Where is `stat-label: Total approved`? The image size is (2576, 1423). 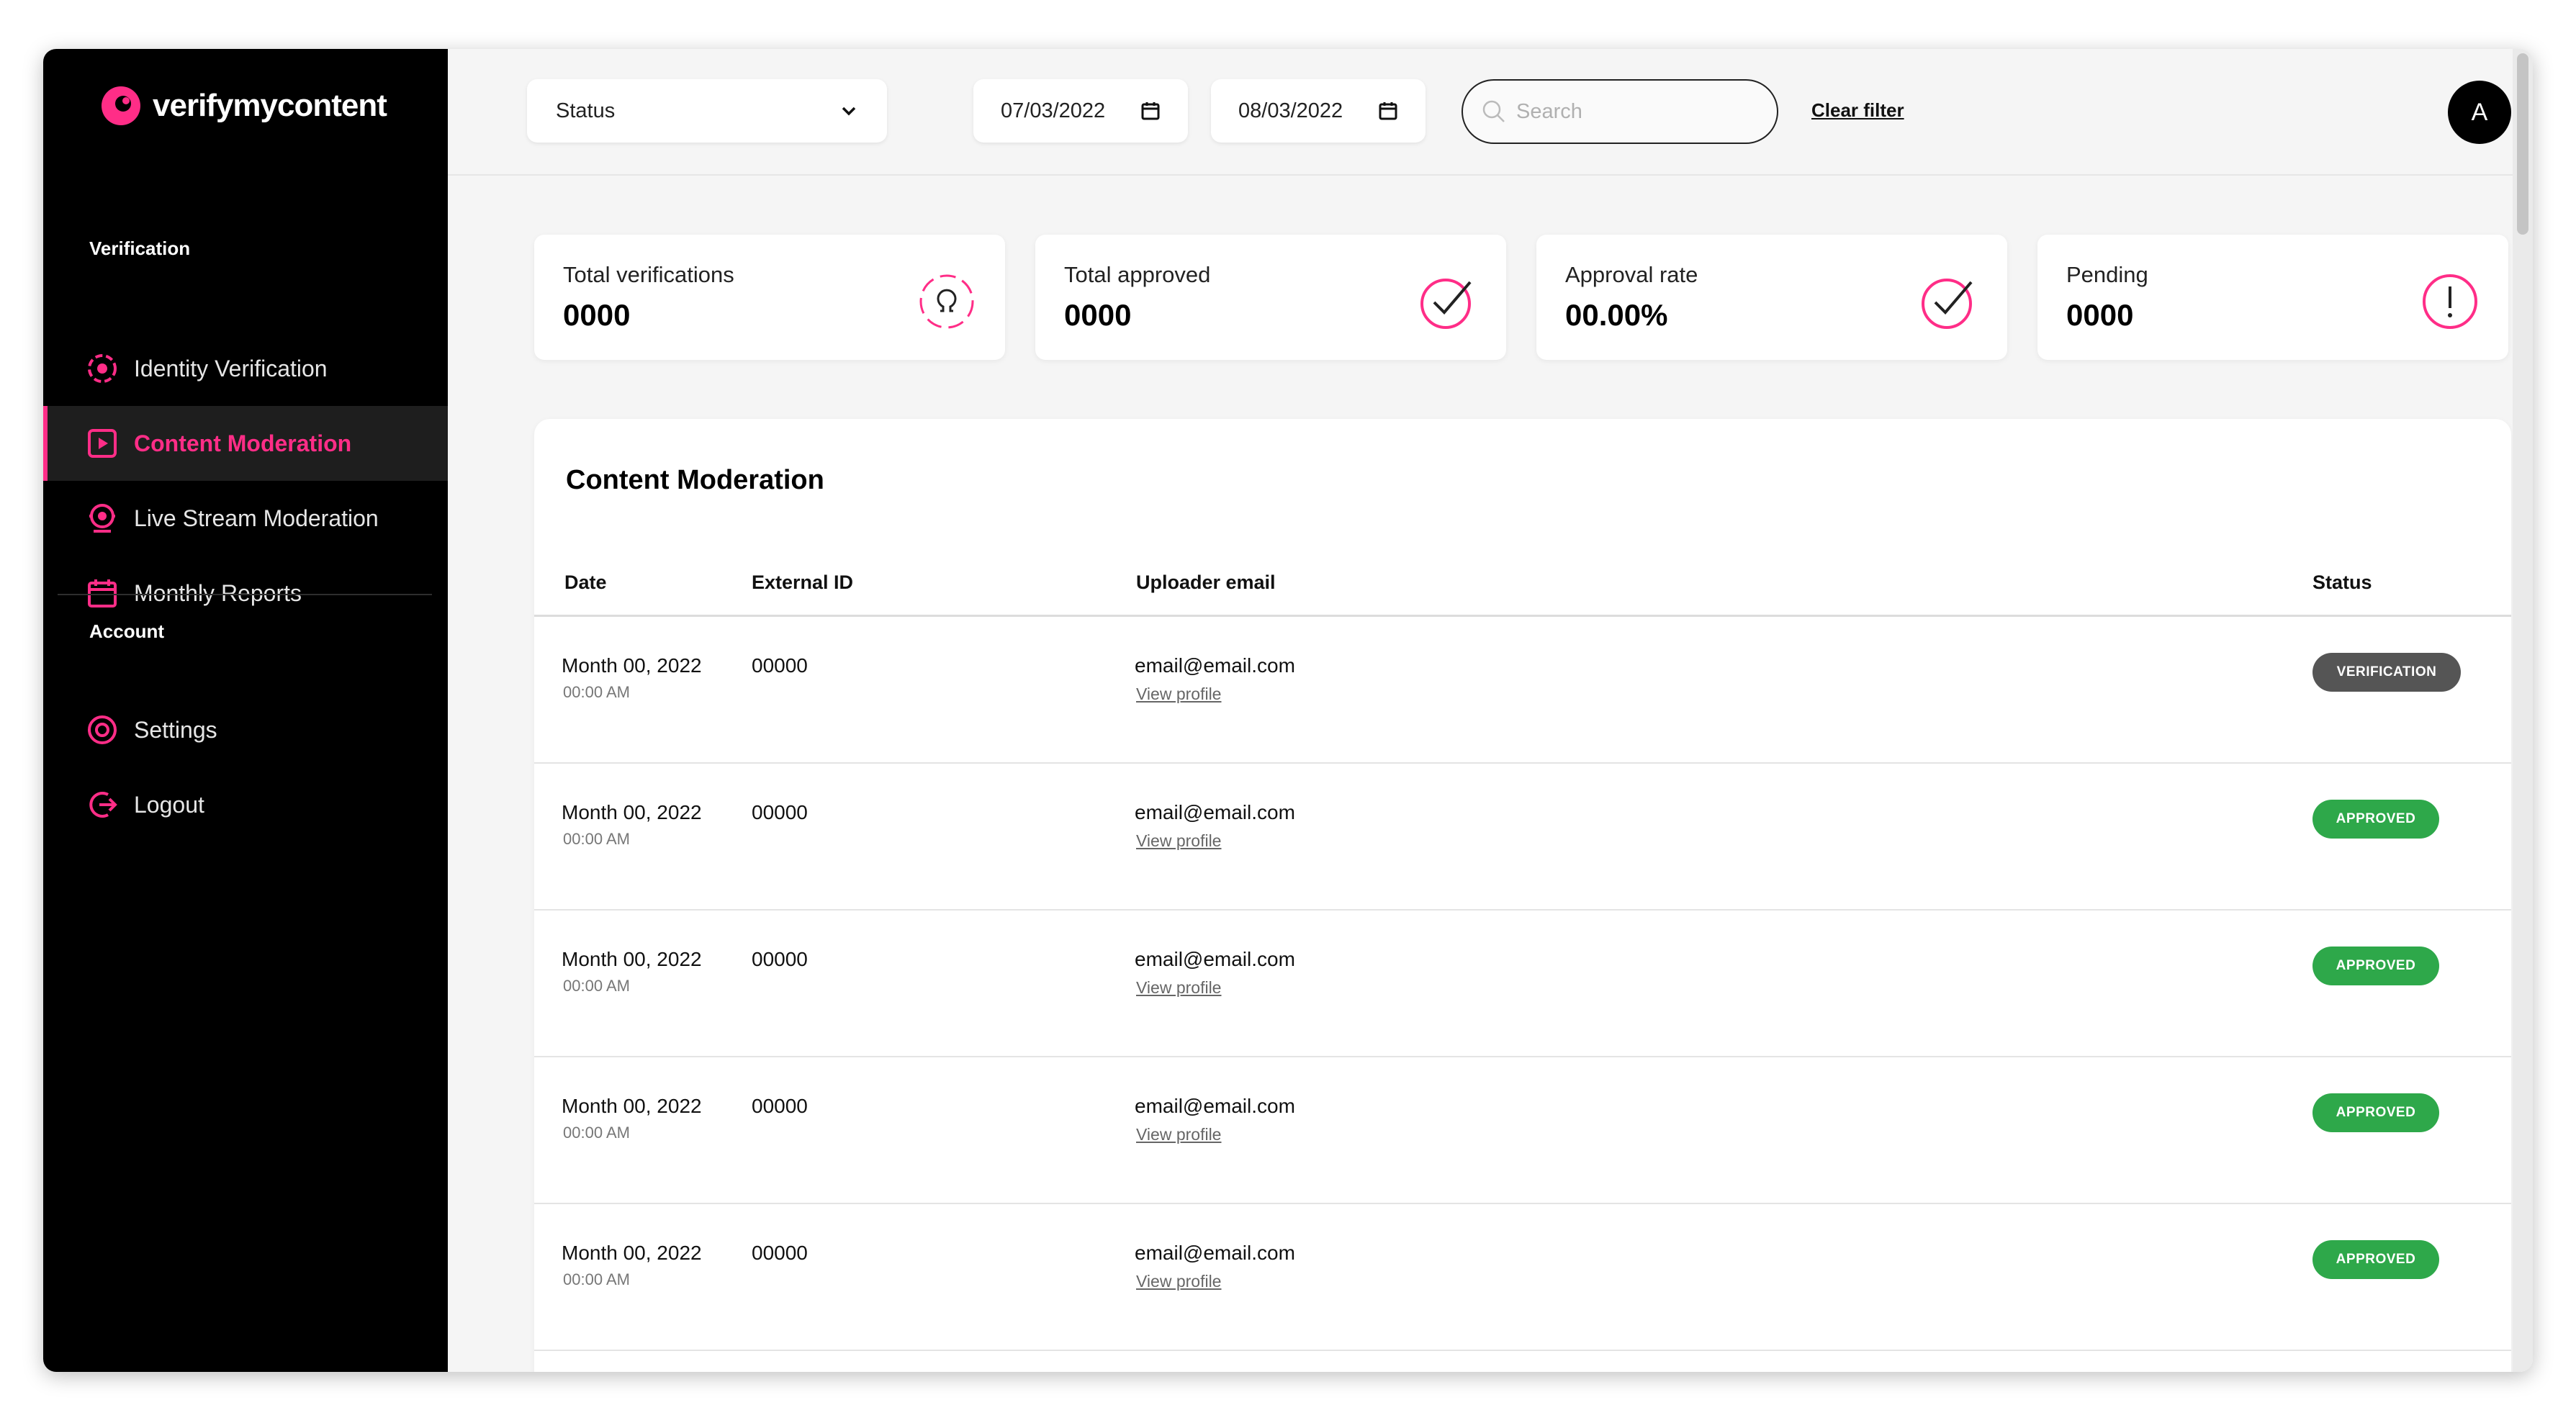 stat-label: Total approved is located at coordinates (1137, 274).